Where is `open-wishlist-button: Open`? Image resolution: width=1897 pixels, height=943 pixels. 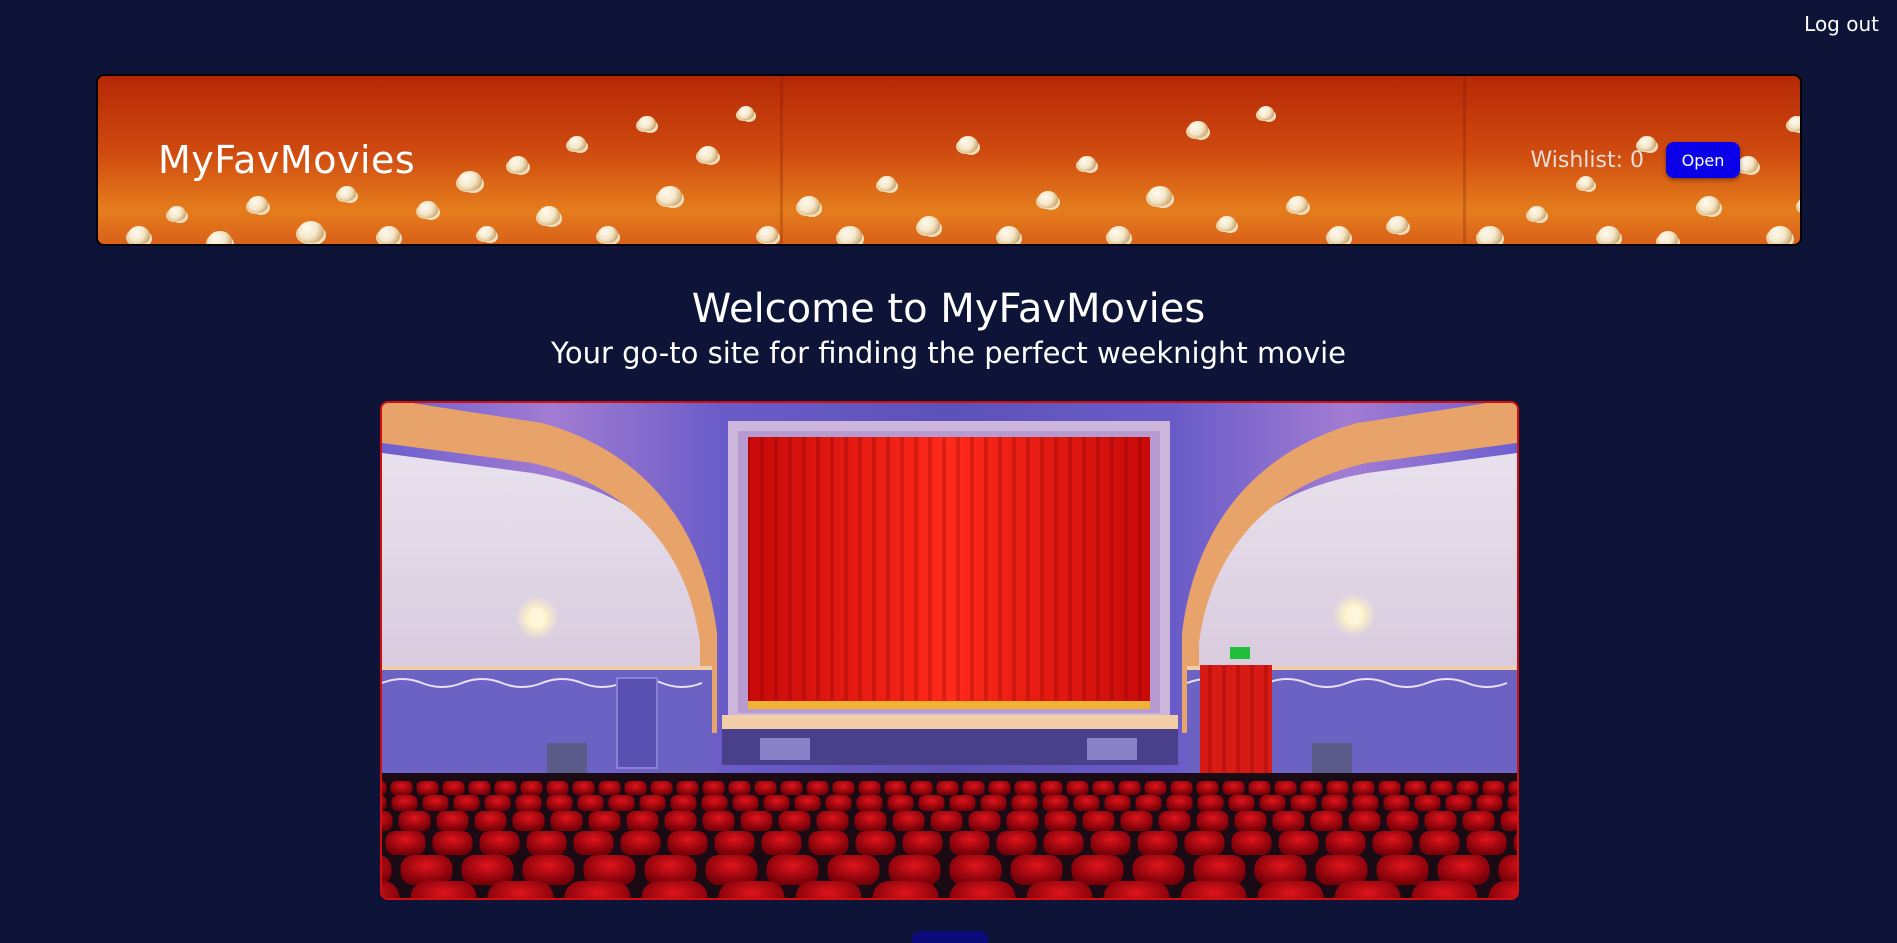 open-wishlist-button: Open is located at coordinates (1703, 160).